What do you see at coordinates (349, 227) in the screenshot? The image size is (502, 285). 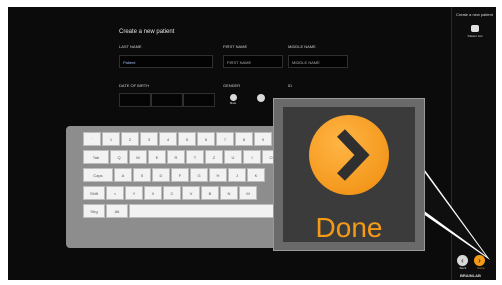 I see `done-zoom-label: Done` at bounding box center [349, 227].